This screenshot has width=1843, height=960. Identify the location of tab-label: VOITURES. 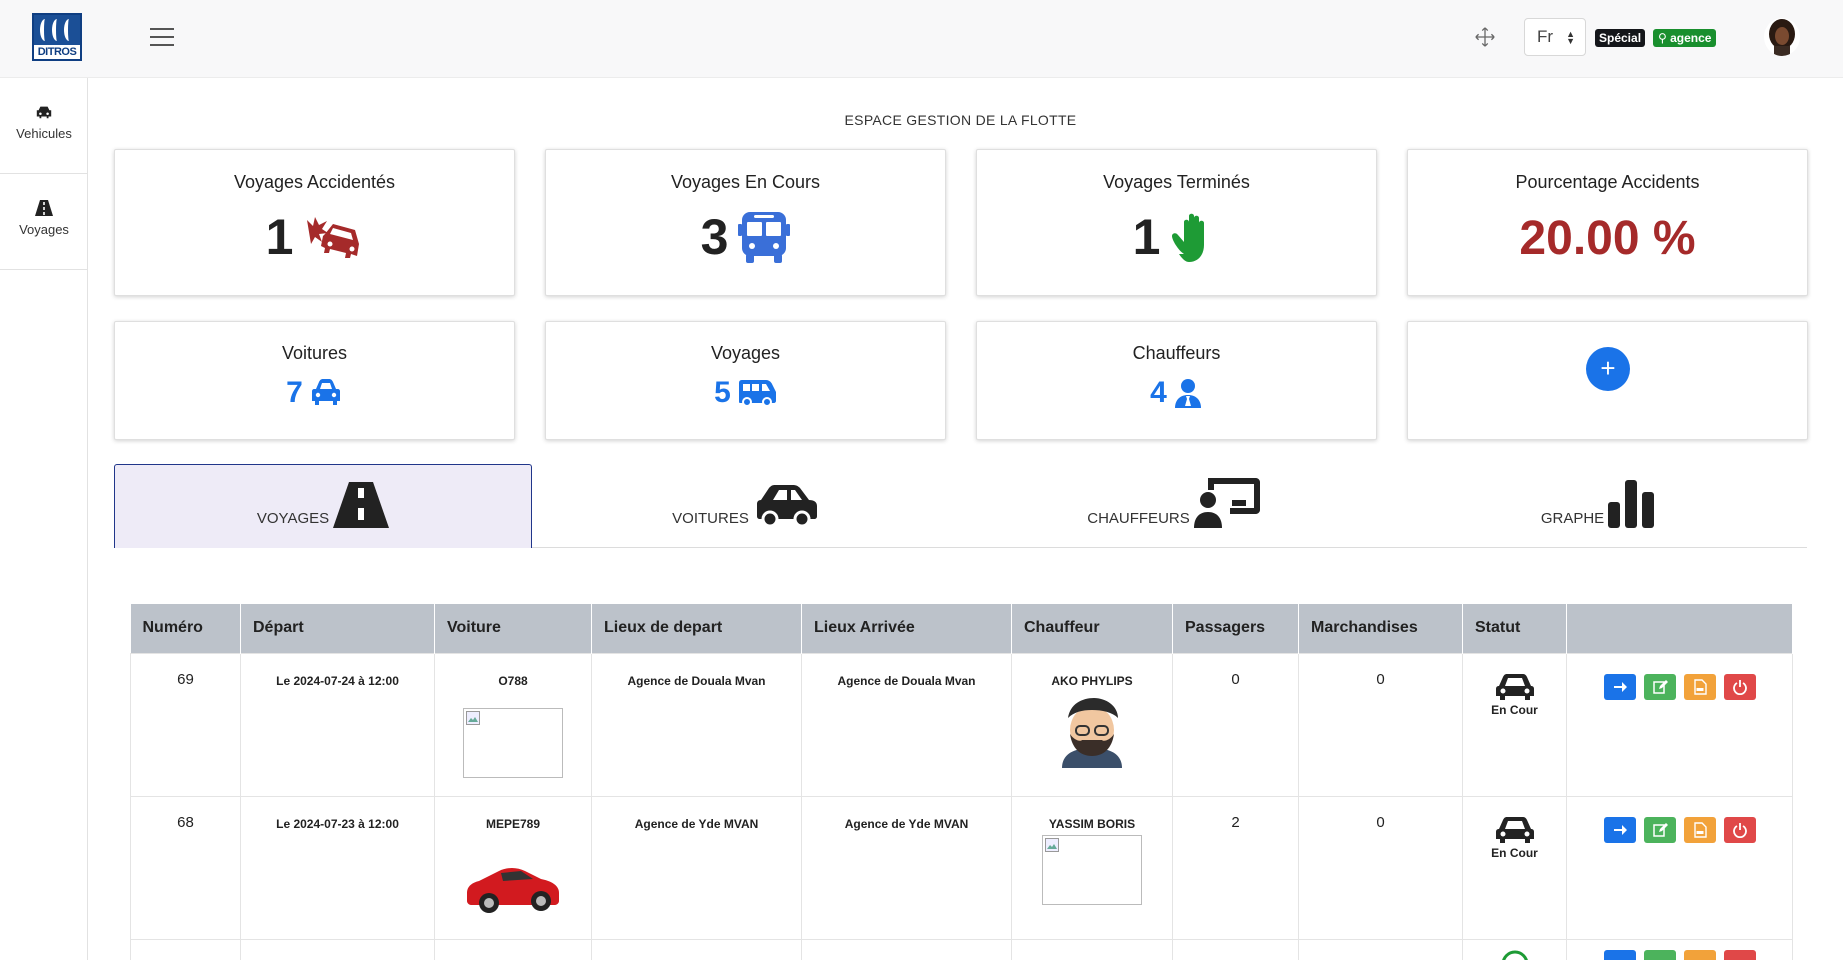
(710, 518).